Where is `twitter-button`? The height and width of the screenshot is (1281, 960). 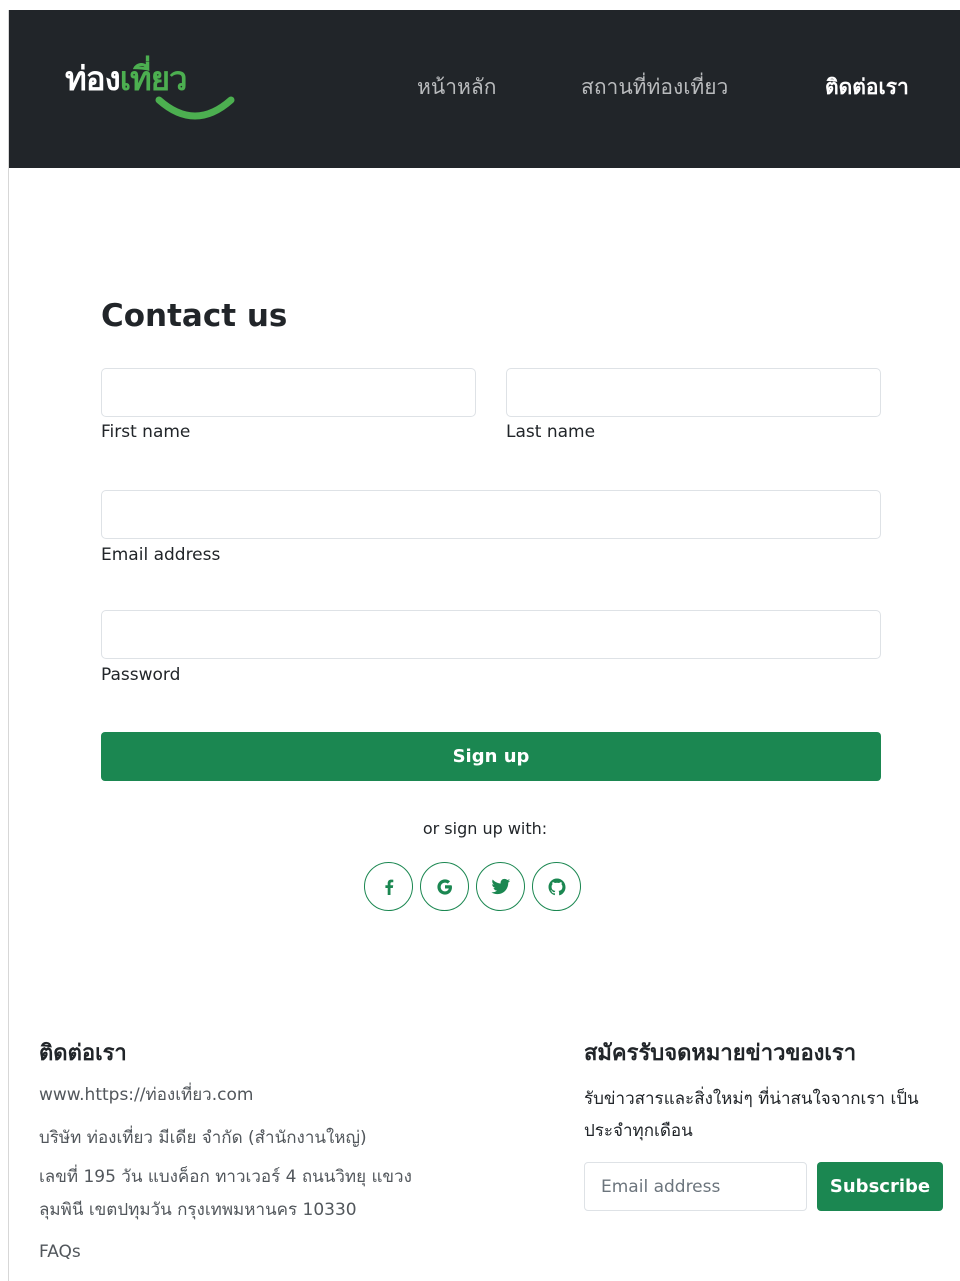
twitter-button is located at coordinates (500, 886).